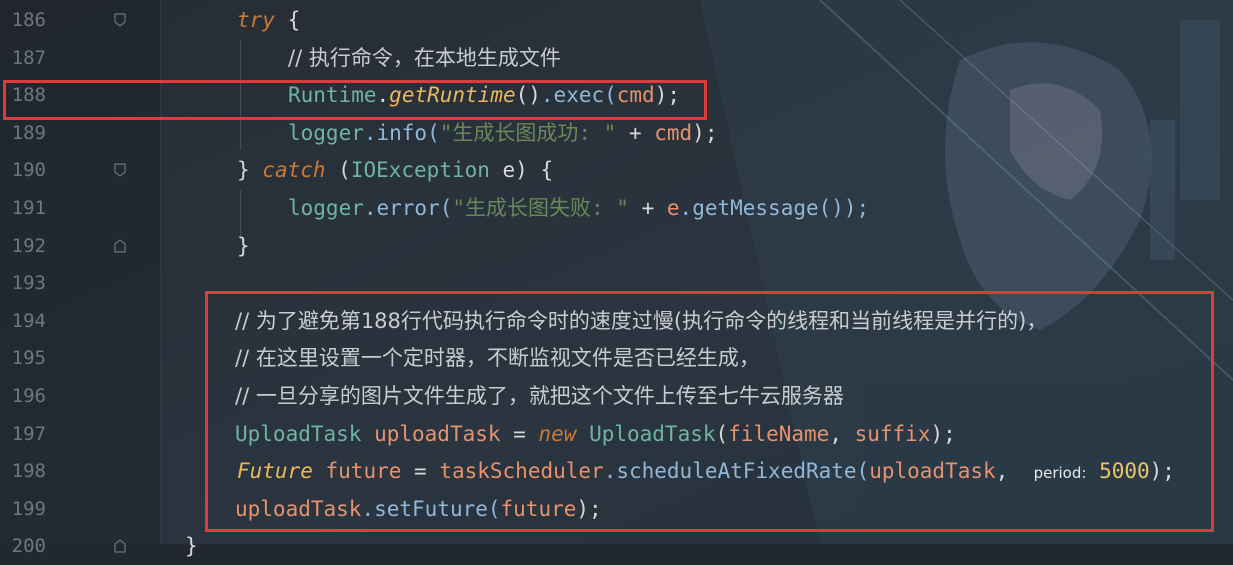  I want to click on code-line: logger.info("生成长图成功: " + cmd);, so click(502, 133).